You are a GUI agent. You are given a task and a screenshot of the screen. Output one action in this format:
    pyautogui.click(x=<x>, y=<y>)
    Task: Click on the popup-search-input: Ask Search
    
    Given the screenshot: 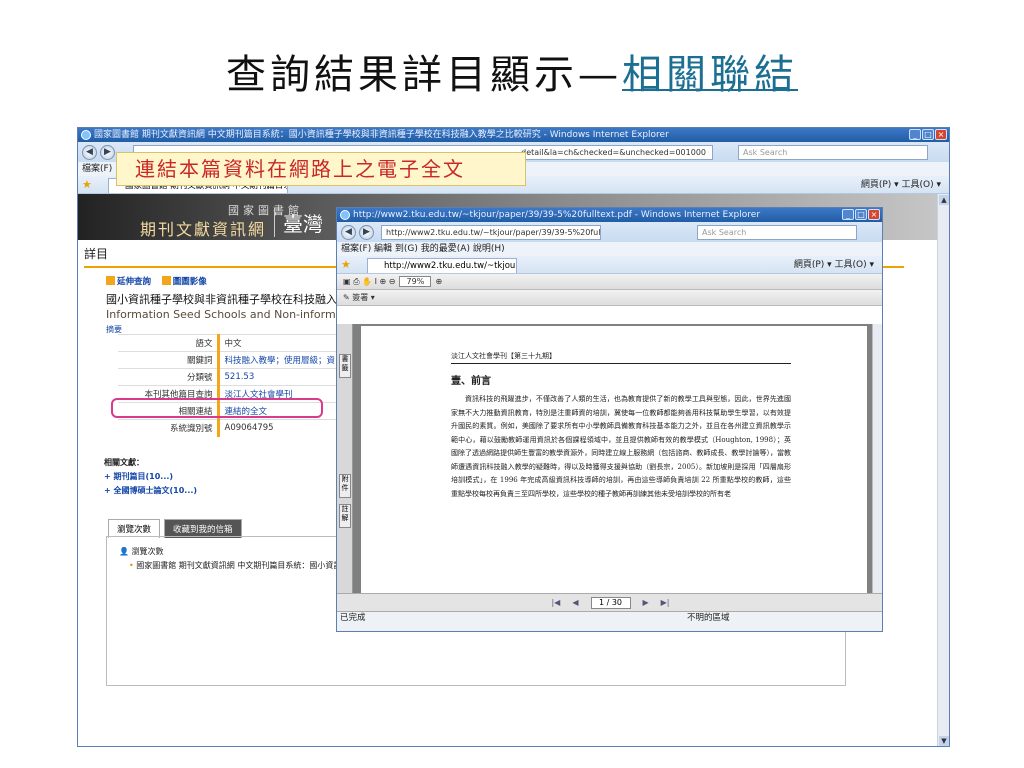 What is the action you would take?
    pyautogui.click(x=777, y=232)
    